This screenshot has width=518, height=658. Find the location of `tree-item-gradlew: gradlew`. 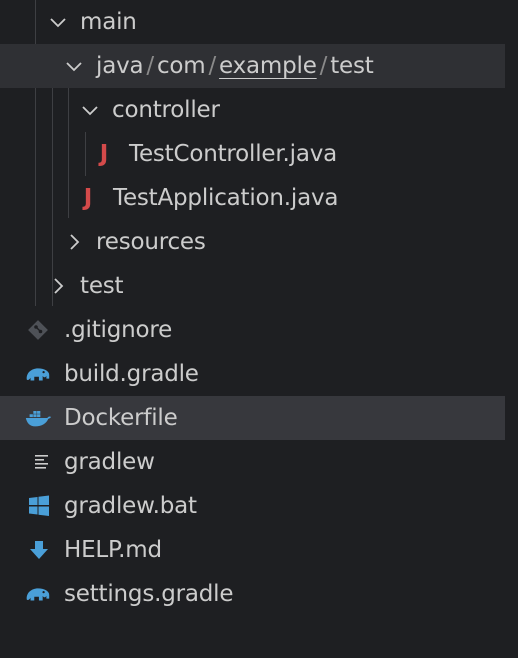

tree-item-gradlew: gradlew is located at coordinates (252, 462).